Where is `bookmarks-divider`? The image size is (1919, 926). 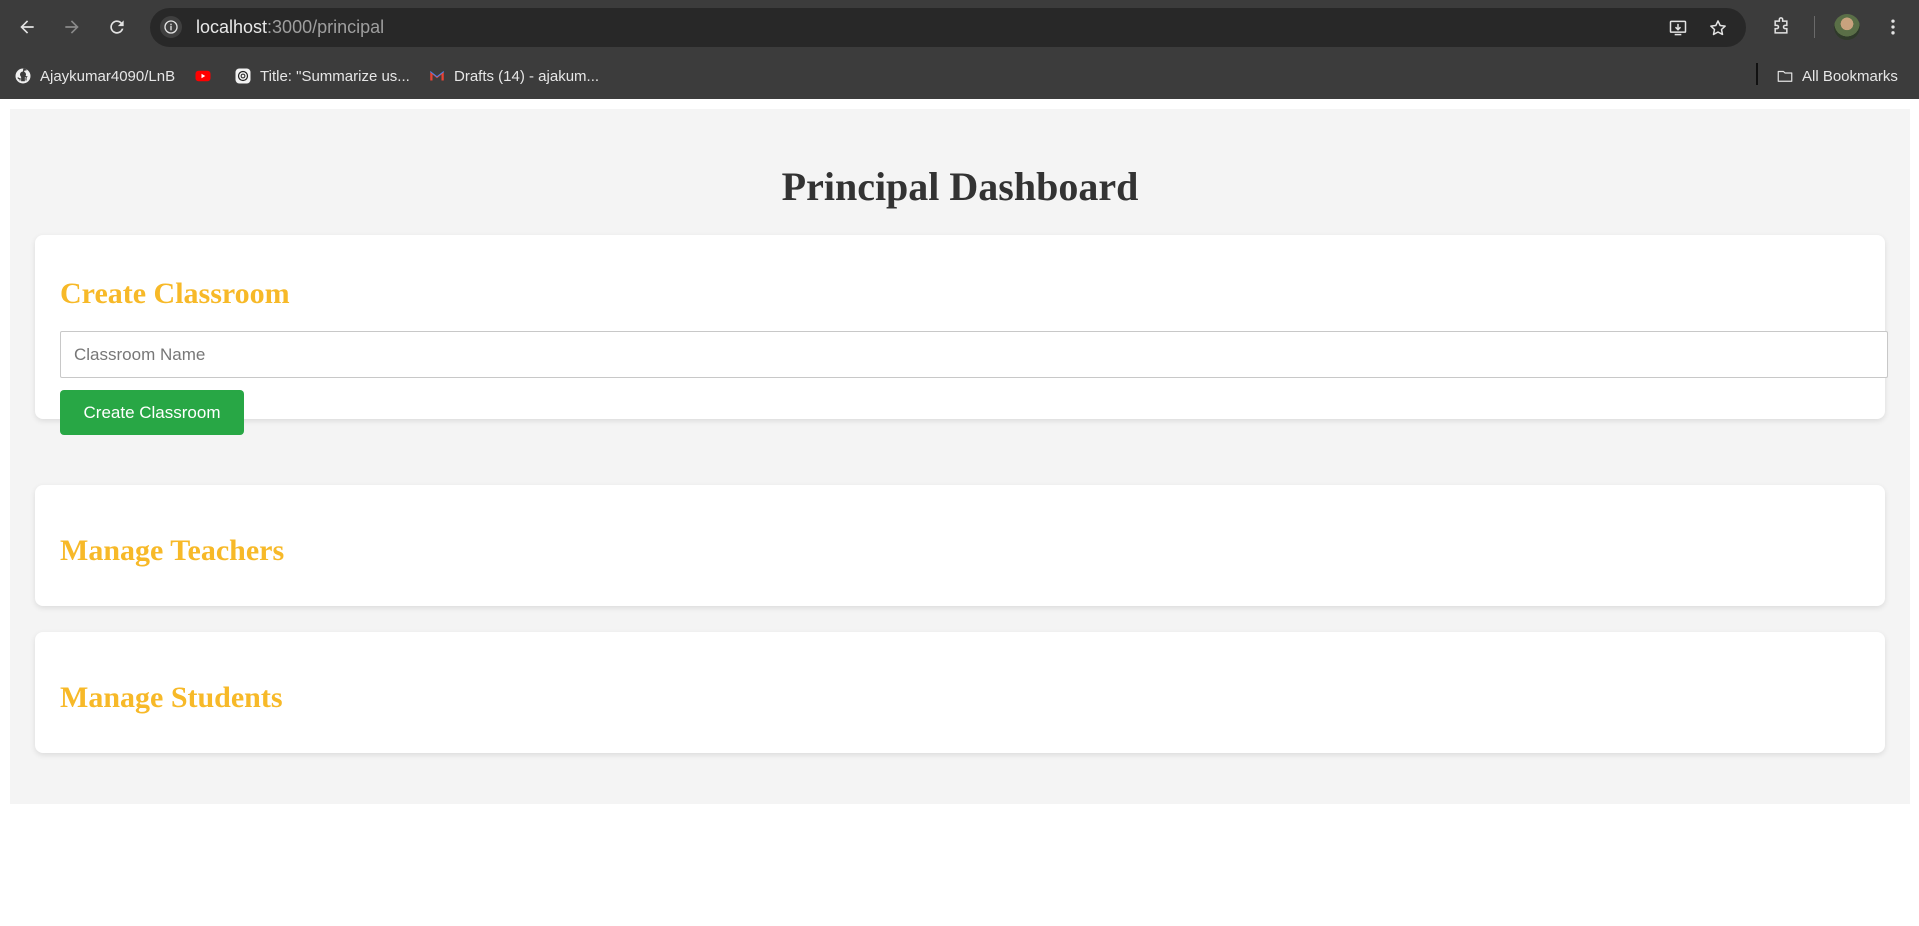 bookmarks-divider is located at coordinates (1757, 74).